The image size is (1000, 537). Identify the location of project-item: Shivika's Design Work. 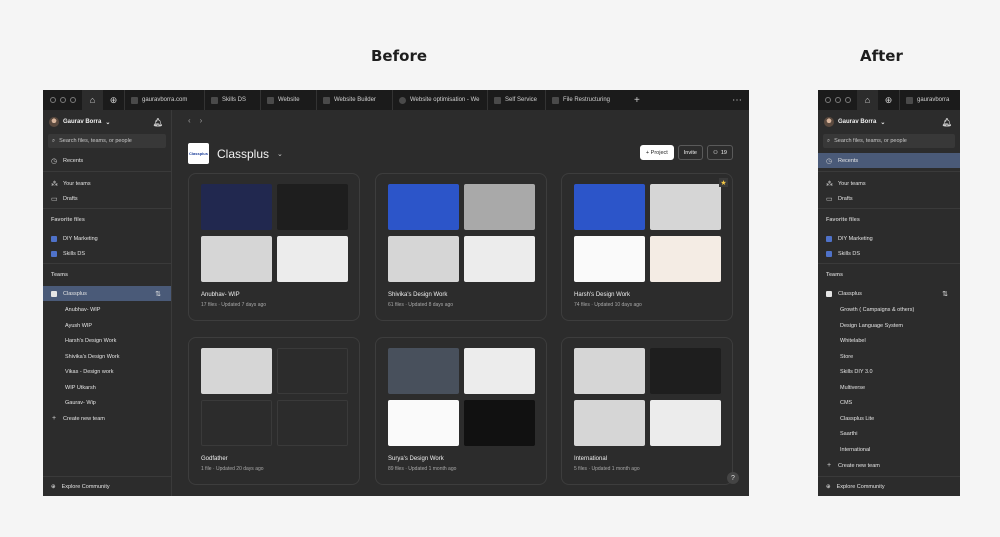
(107, 356).